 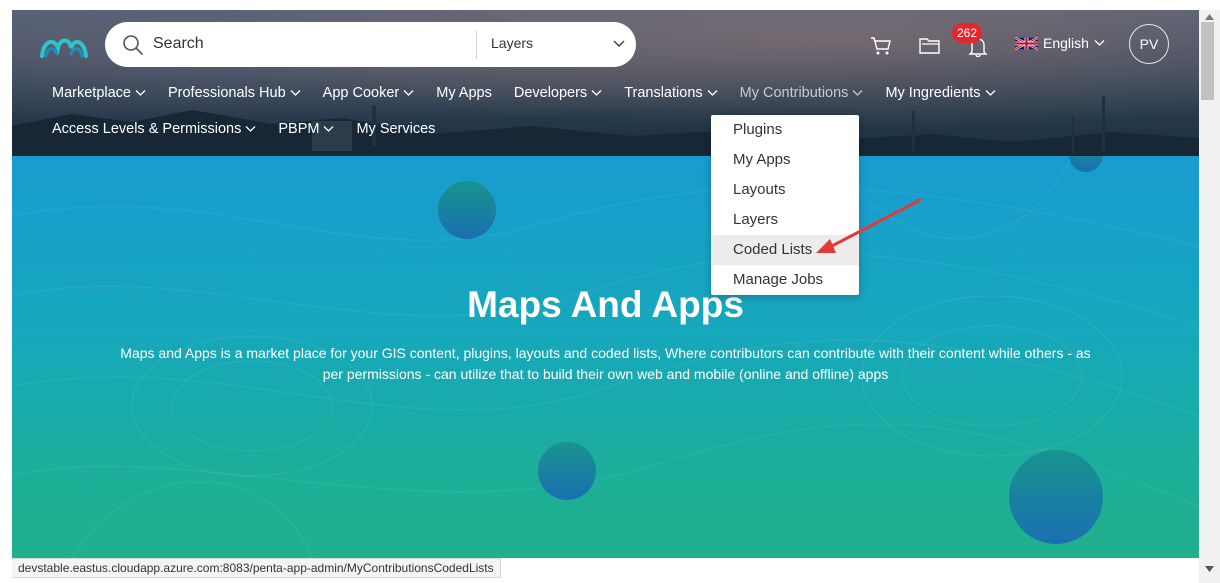 I want to click on nav-item-label: App Cooker, so click(x=361, y=93).